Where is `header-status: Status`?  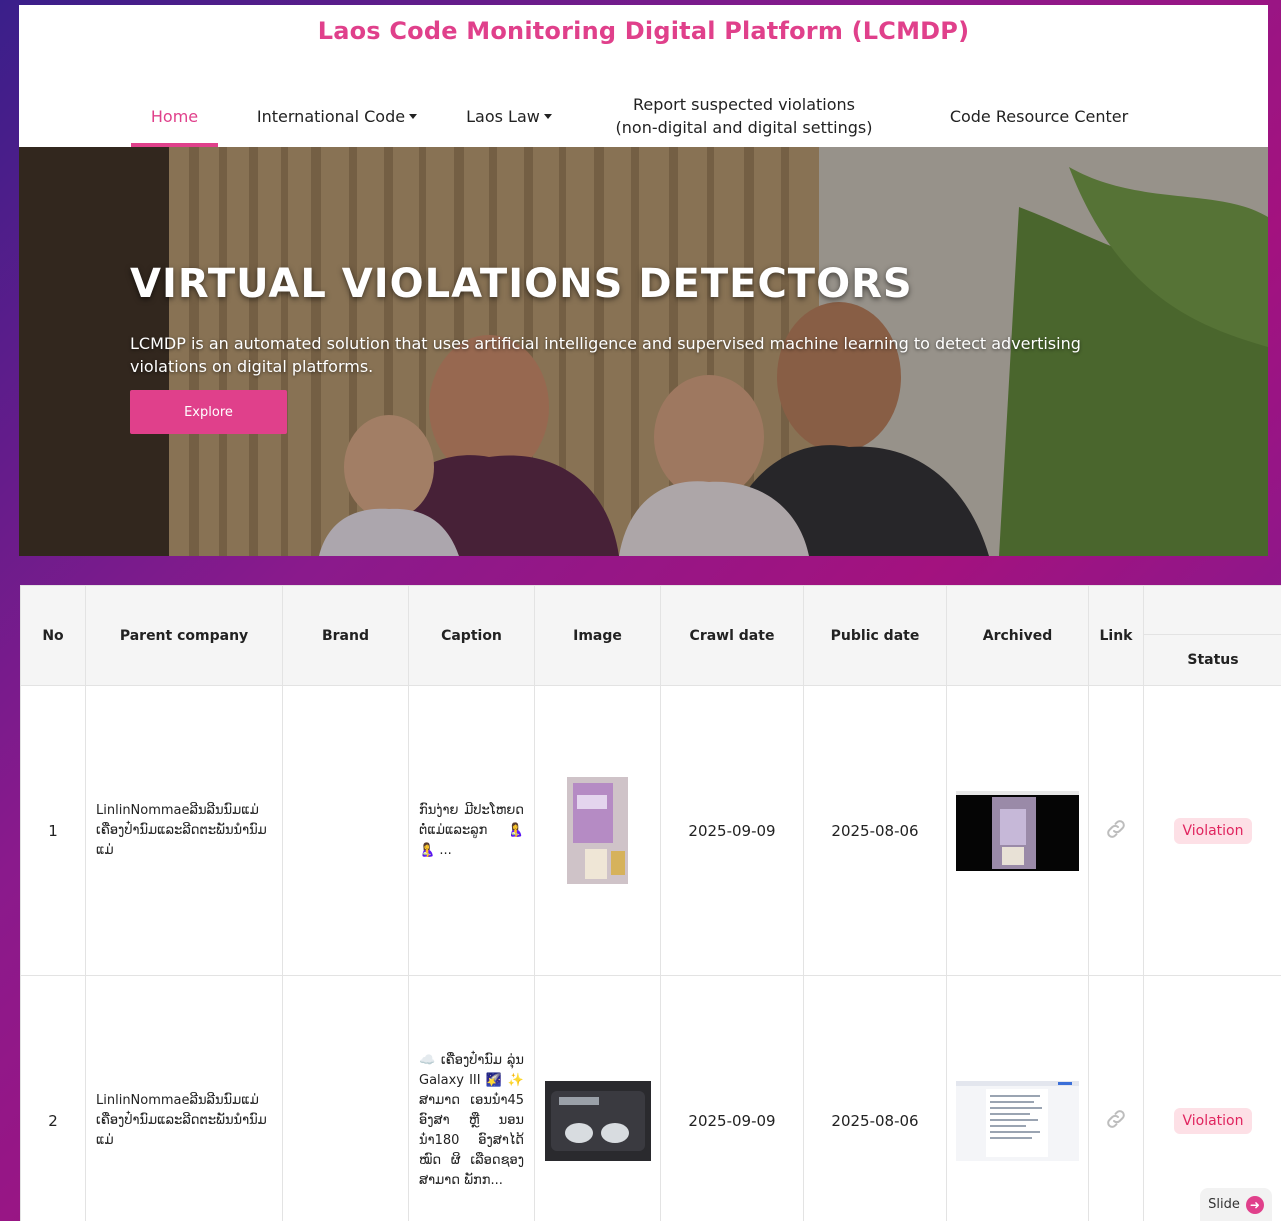
header-status: Status is located at coordinates (1212, 635).